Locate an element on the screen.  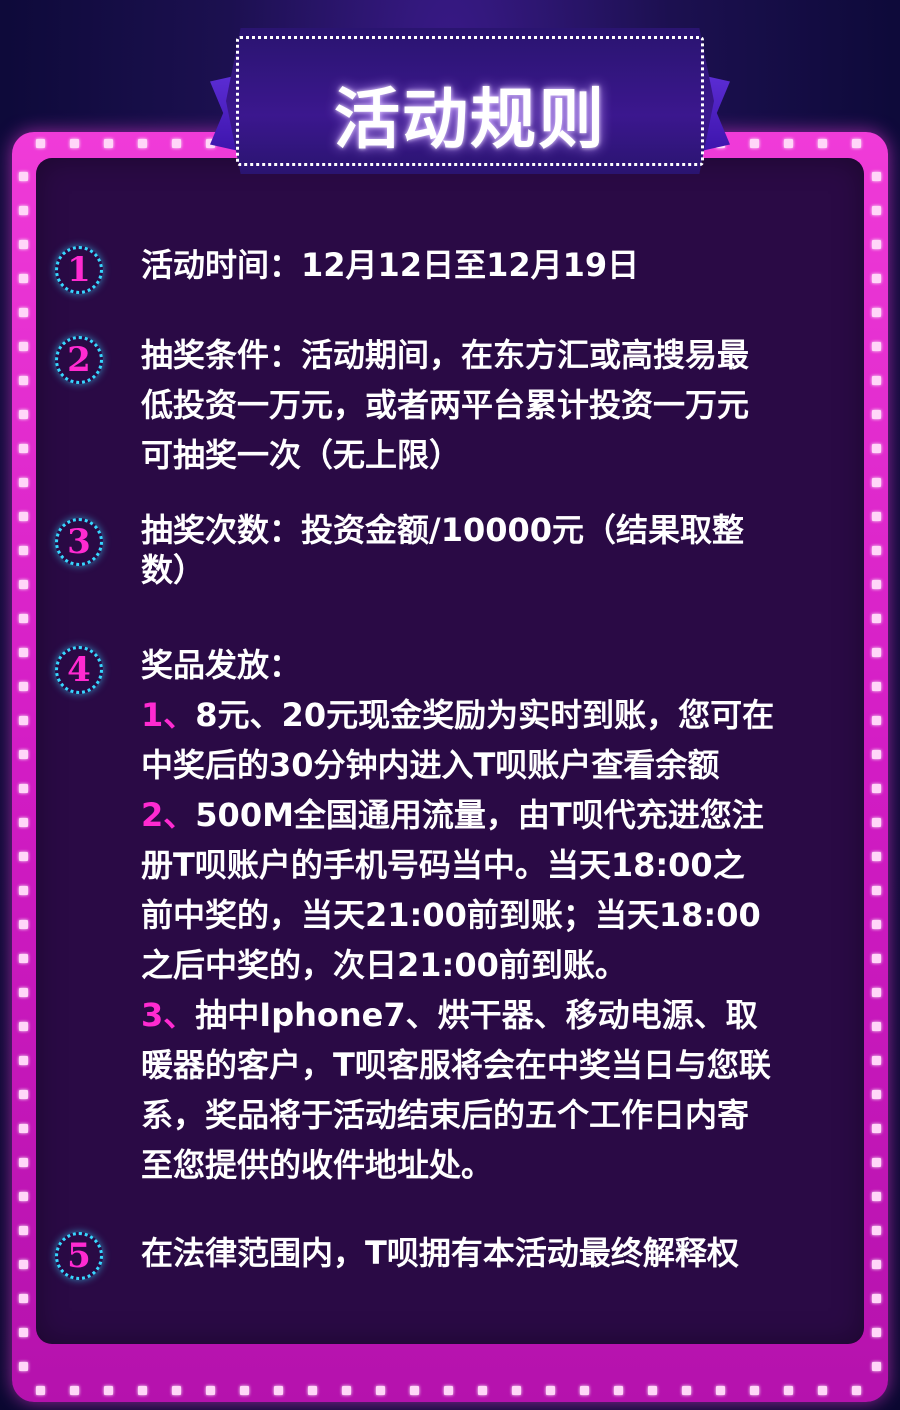
prize-line: 中奖后的30分钟内进入T呗账户查看余额 is located at coordinates (430, 765).